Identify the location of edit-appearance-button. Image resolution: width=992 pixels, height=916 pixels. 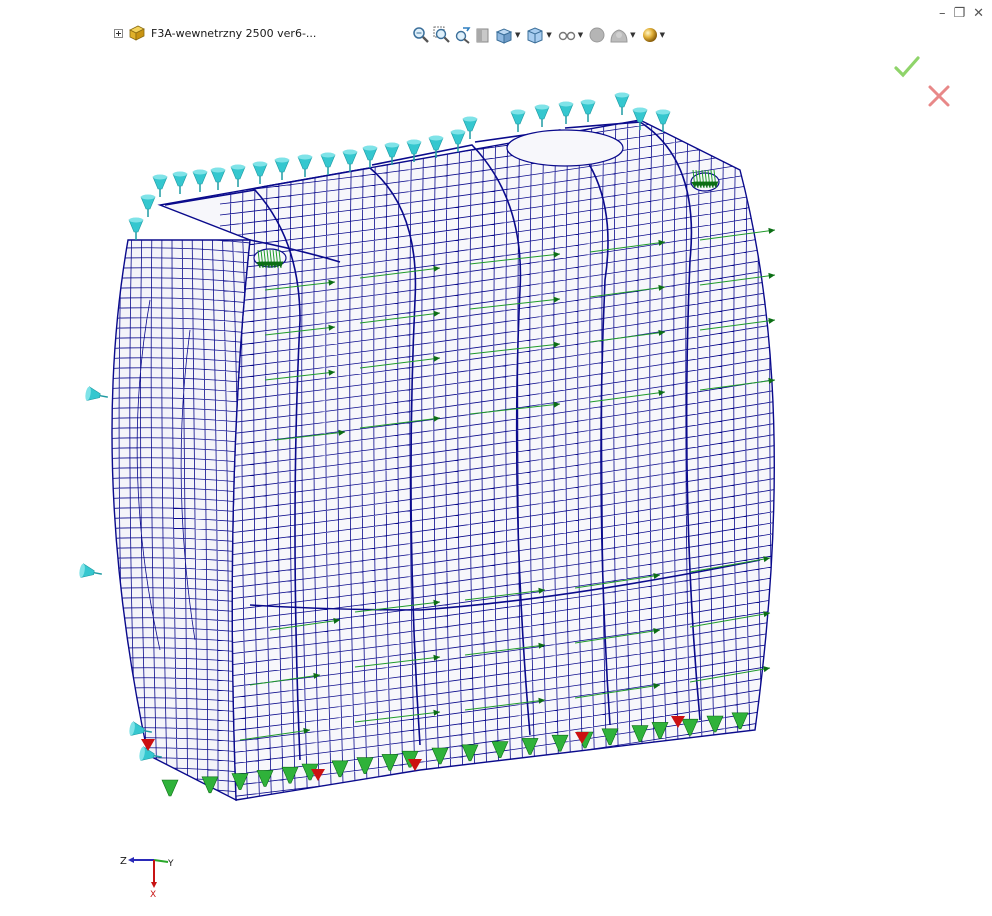
(597, 35).